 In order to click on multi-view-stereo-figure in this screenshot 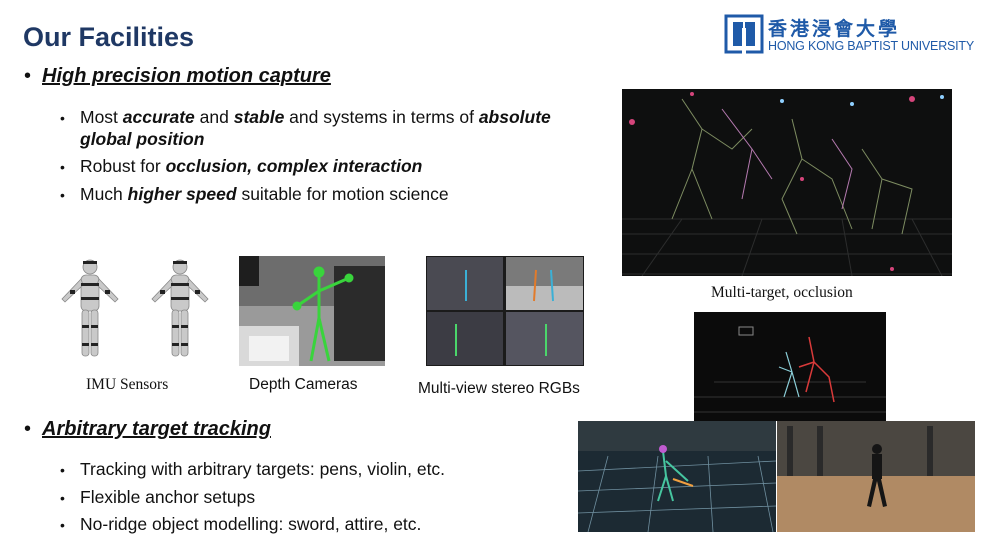, I will do `click(505, 311)`.